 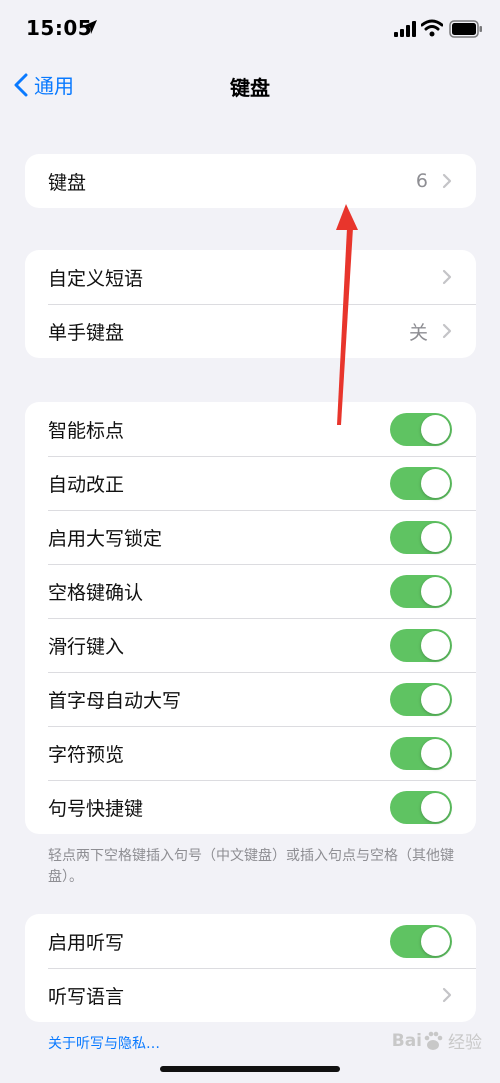 I want to click on auto-correction-toggle, so click(x=421, y=483).